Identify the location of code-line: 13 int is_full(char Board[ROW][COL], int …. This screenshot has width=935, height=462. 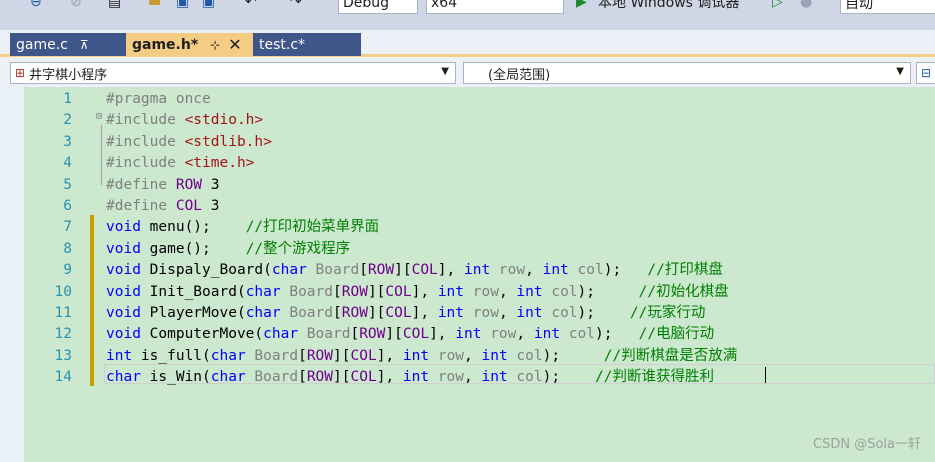
(479, 356).